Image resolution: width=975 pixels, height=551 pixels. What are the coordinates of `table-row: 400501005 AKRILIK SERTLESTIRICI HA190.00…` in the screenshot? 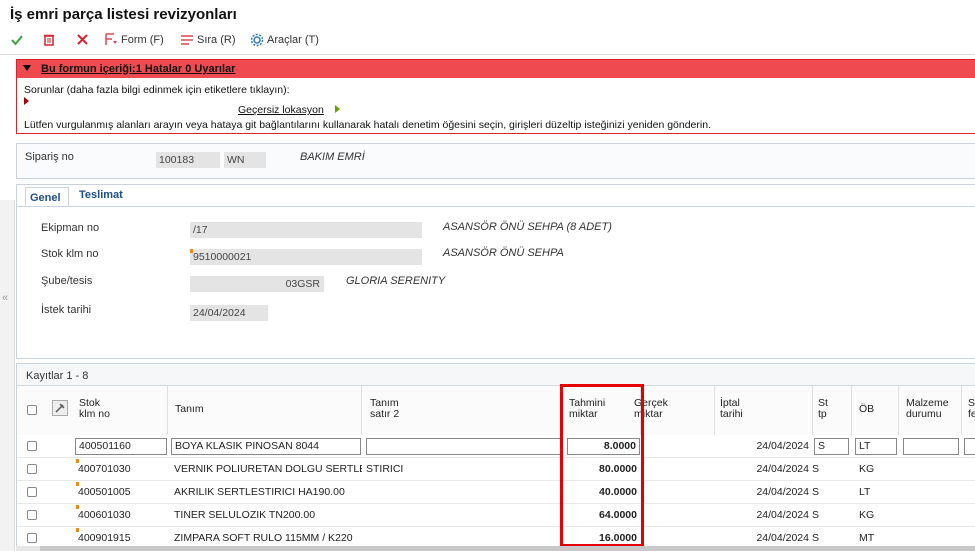 It's located at (496, 492).